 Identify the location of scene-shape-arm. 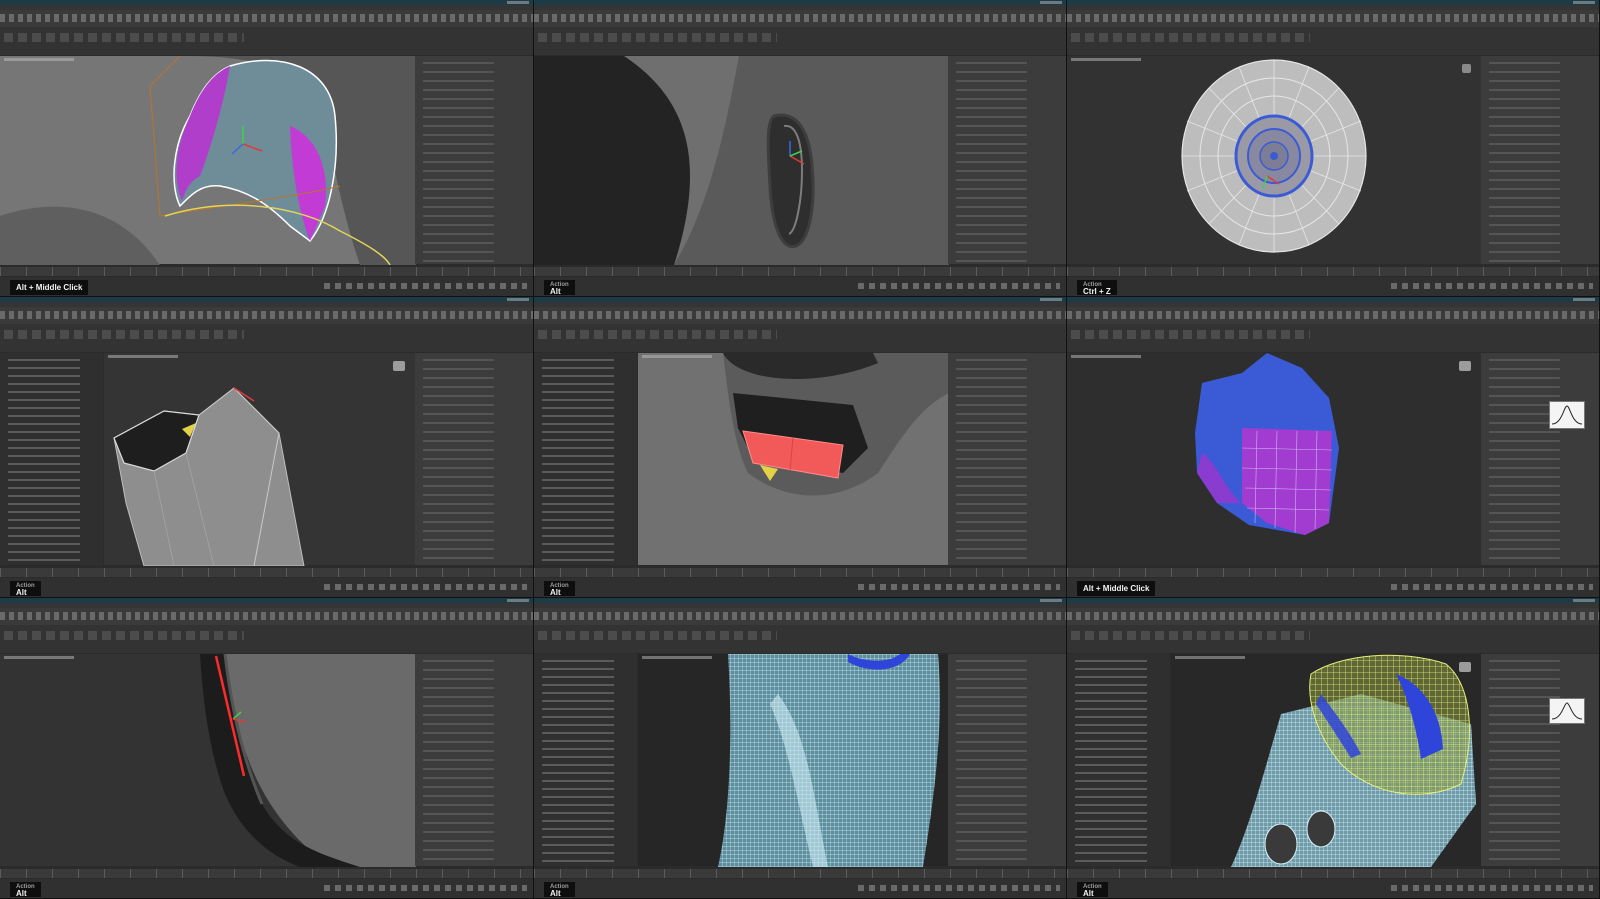
(80, 235).